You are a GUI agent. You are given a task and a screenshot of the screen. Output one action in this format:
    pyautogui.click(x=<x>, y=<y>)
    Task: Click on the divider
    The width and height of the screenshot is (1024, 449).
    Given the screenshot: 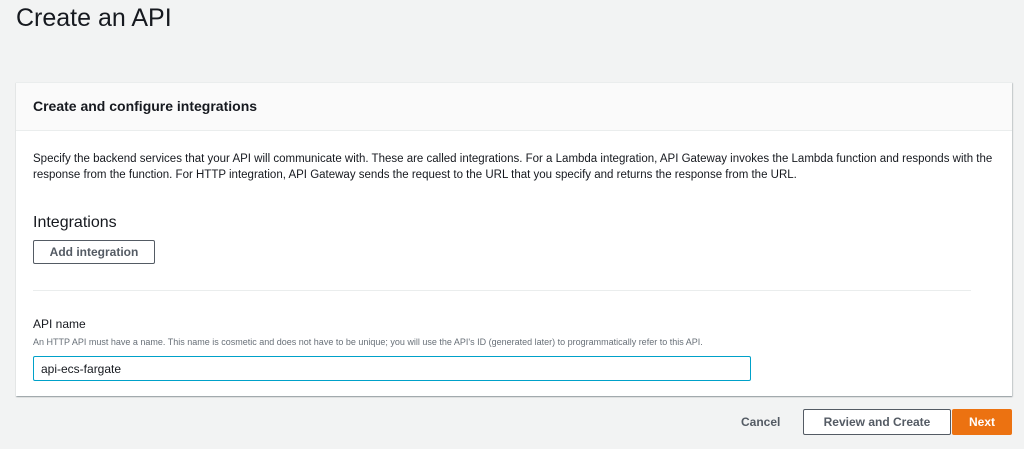 What is the action you would take?
    pyautogui.click(x=502, y=290)
    